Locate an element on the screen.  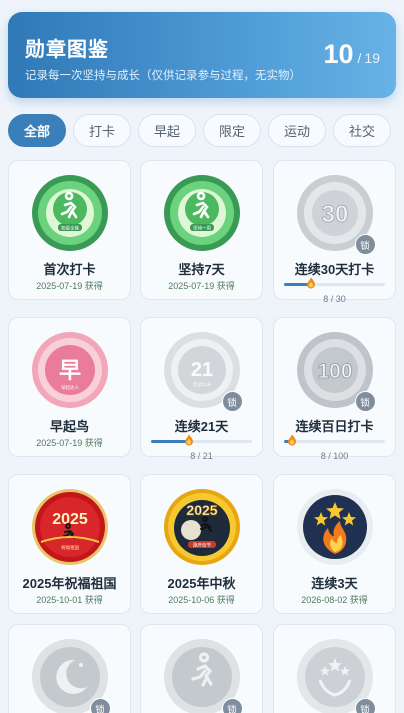
svg-text: 初级全能 is located at coordinates (70, 228).